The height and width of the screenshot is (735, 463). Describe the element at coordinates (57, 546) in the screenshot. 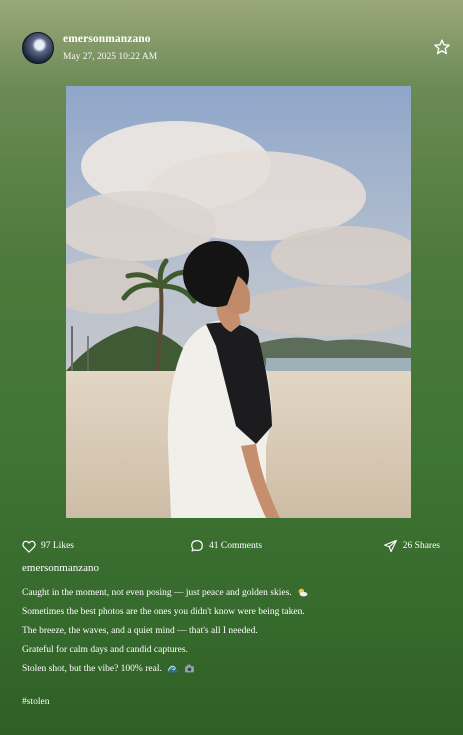

I see `likes-count: 97 Likes` at that location.